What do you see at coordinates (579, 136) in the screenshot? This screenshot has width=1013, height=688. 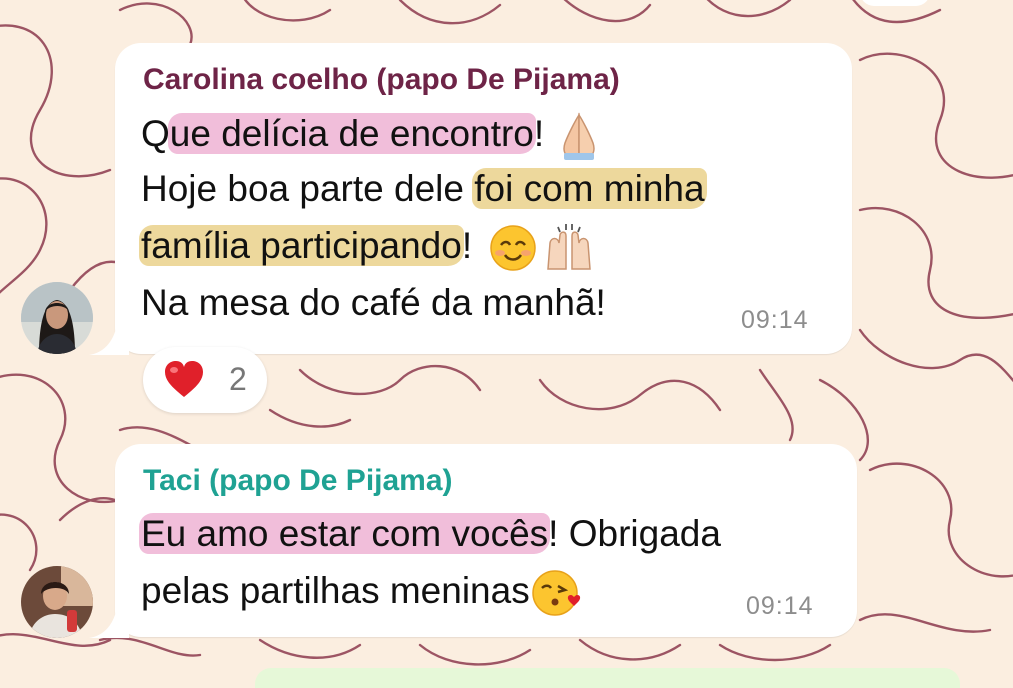 I see `folded-hands-emoji` at bounding box center [579, 136].